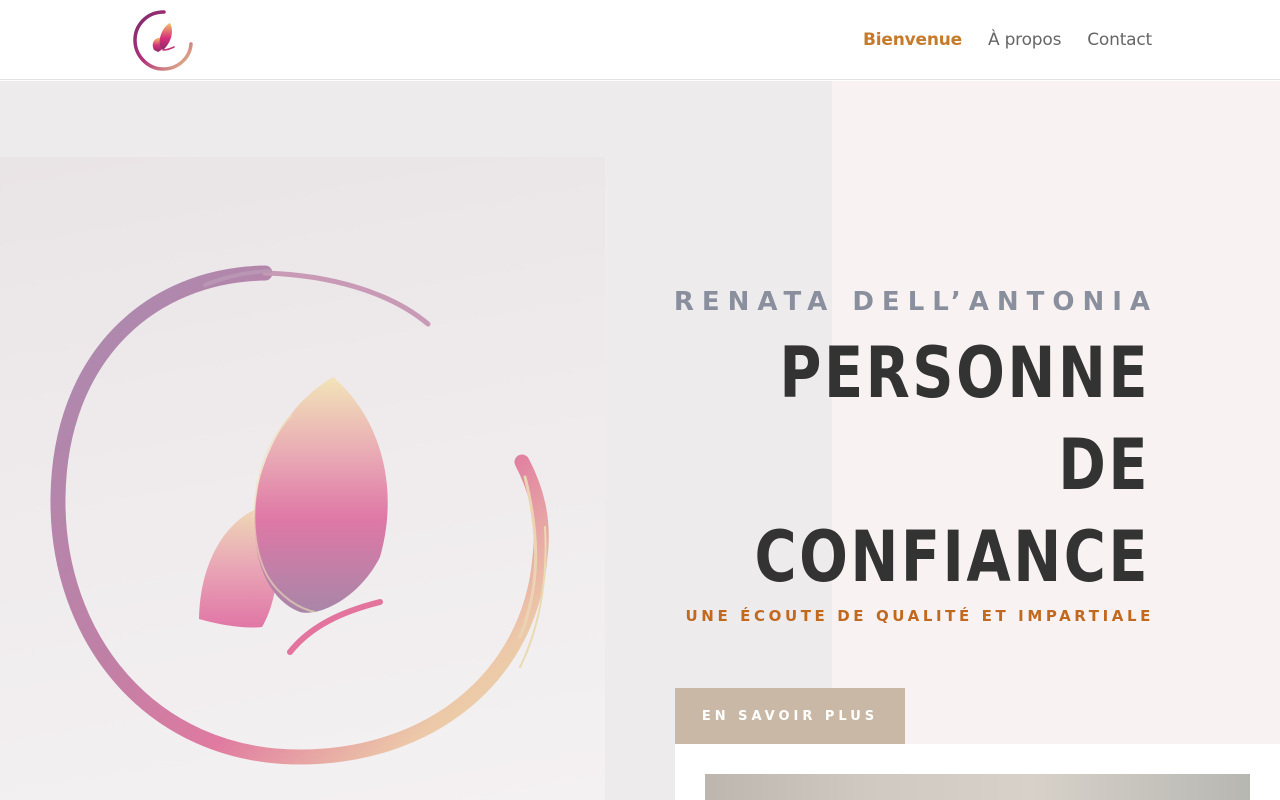 This screenshot has width=1280, height=800. What do you see at coordinates (1119, 40) in the screenshot?
I see `nav-link-contact: Contact` at bounding box center [1119, 40].